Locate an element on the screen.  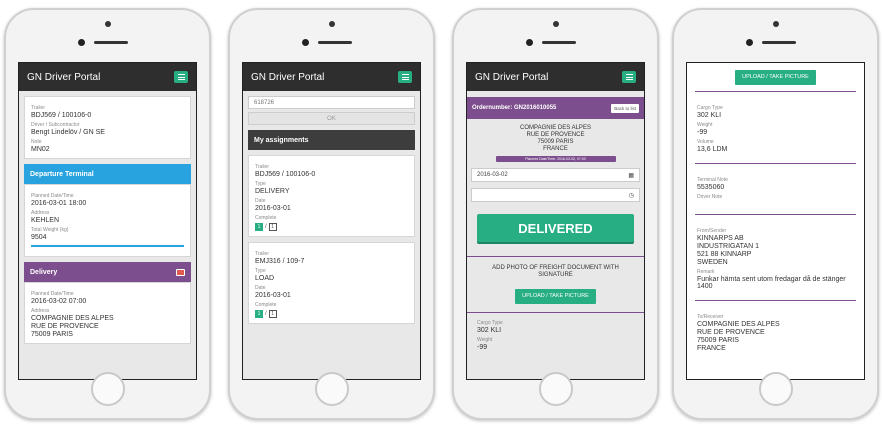
type-value: LOAD is located at coordinates (265, 278).